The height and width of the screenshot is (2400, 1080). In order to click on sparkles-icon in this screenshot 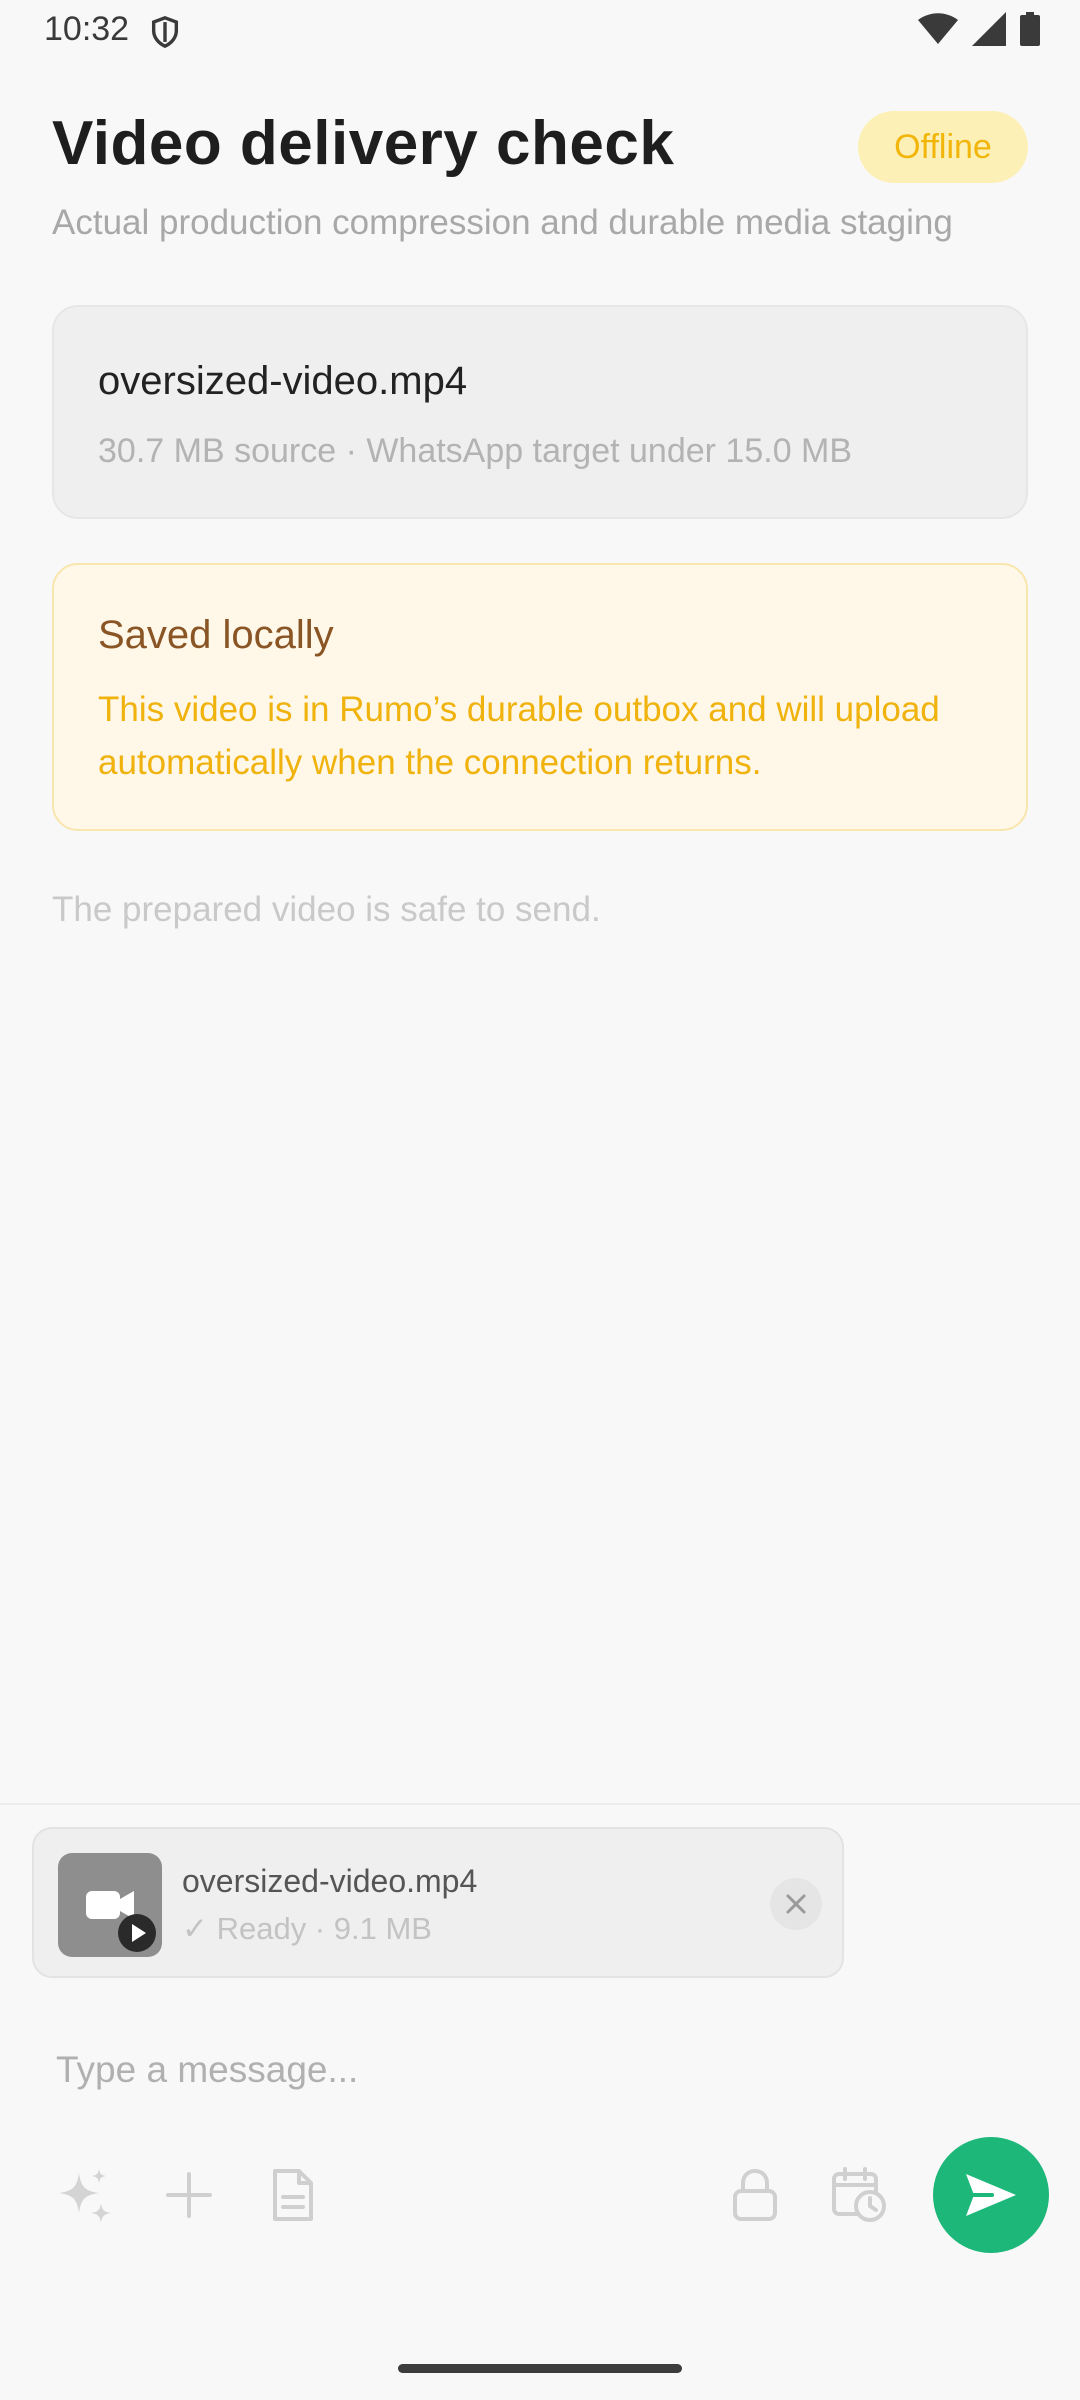, I will do `click(85, 2196)`.